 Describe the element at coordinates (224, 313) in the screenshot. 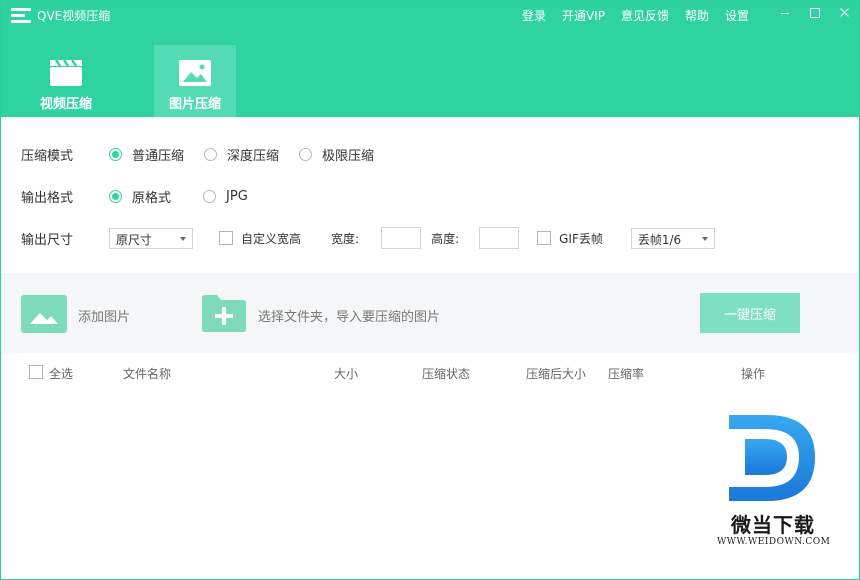

I see `add-folder-icon` at that location.